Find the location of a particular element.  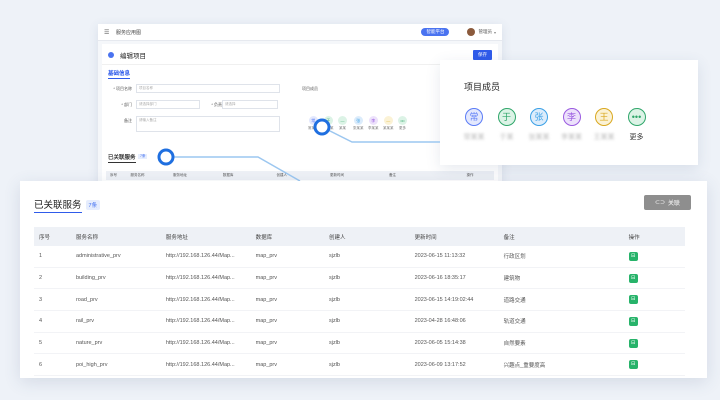

user-name: 管理员 is located at coordinates (485, 32).